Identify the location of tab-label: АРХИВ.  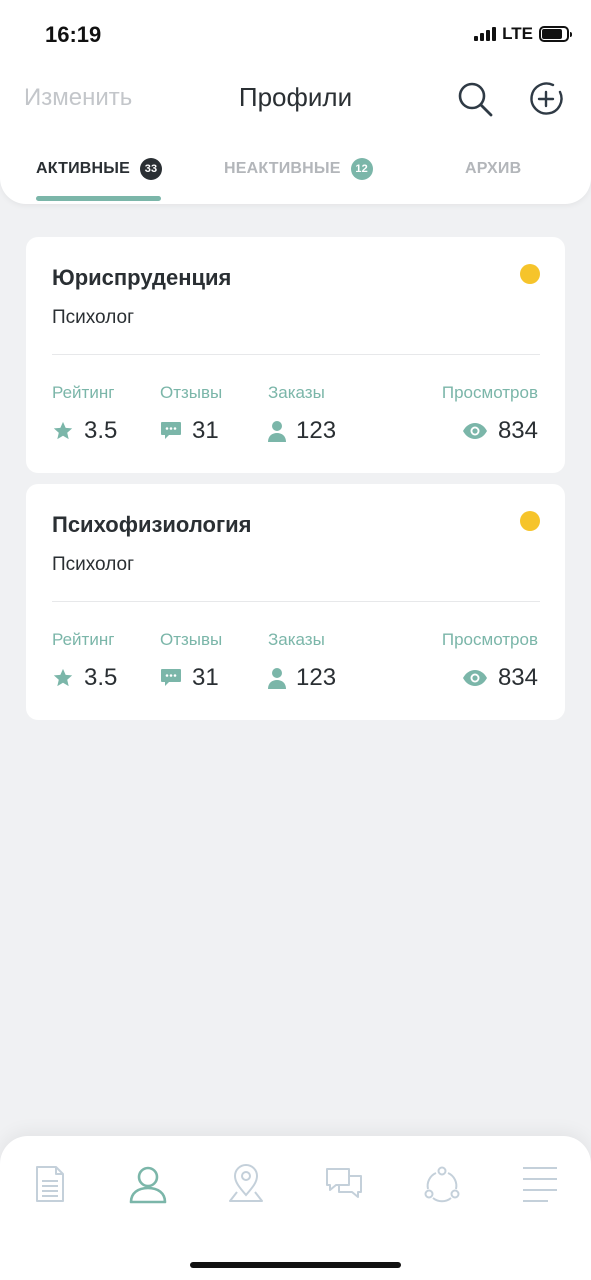
(493, 168).